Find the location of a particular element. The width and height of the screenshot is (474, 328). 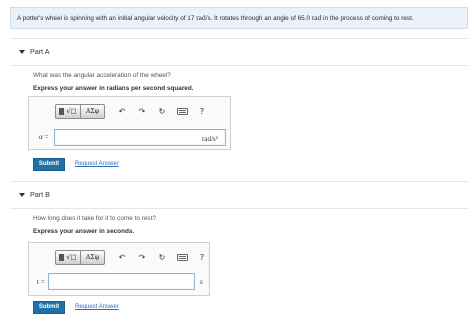

part-b-header: Part B is located at coordinates (239, 195).